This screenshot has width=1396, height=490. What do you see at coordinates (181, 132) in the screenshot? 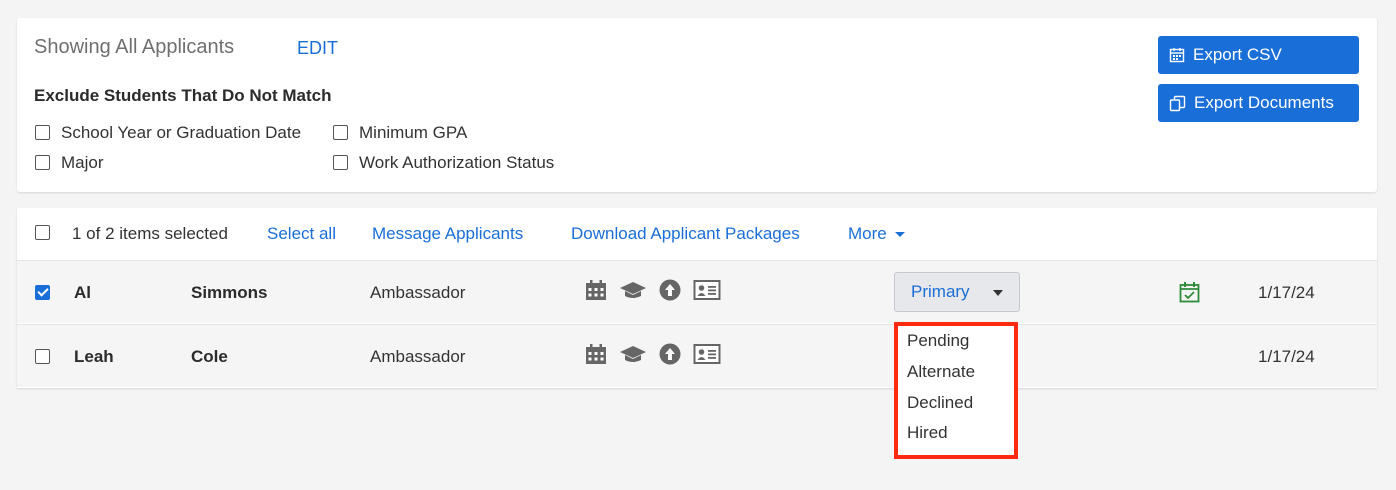
I see `school-year-label: School Year or Graduation Date` at bounding box center [181, 132].